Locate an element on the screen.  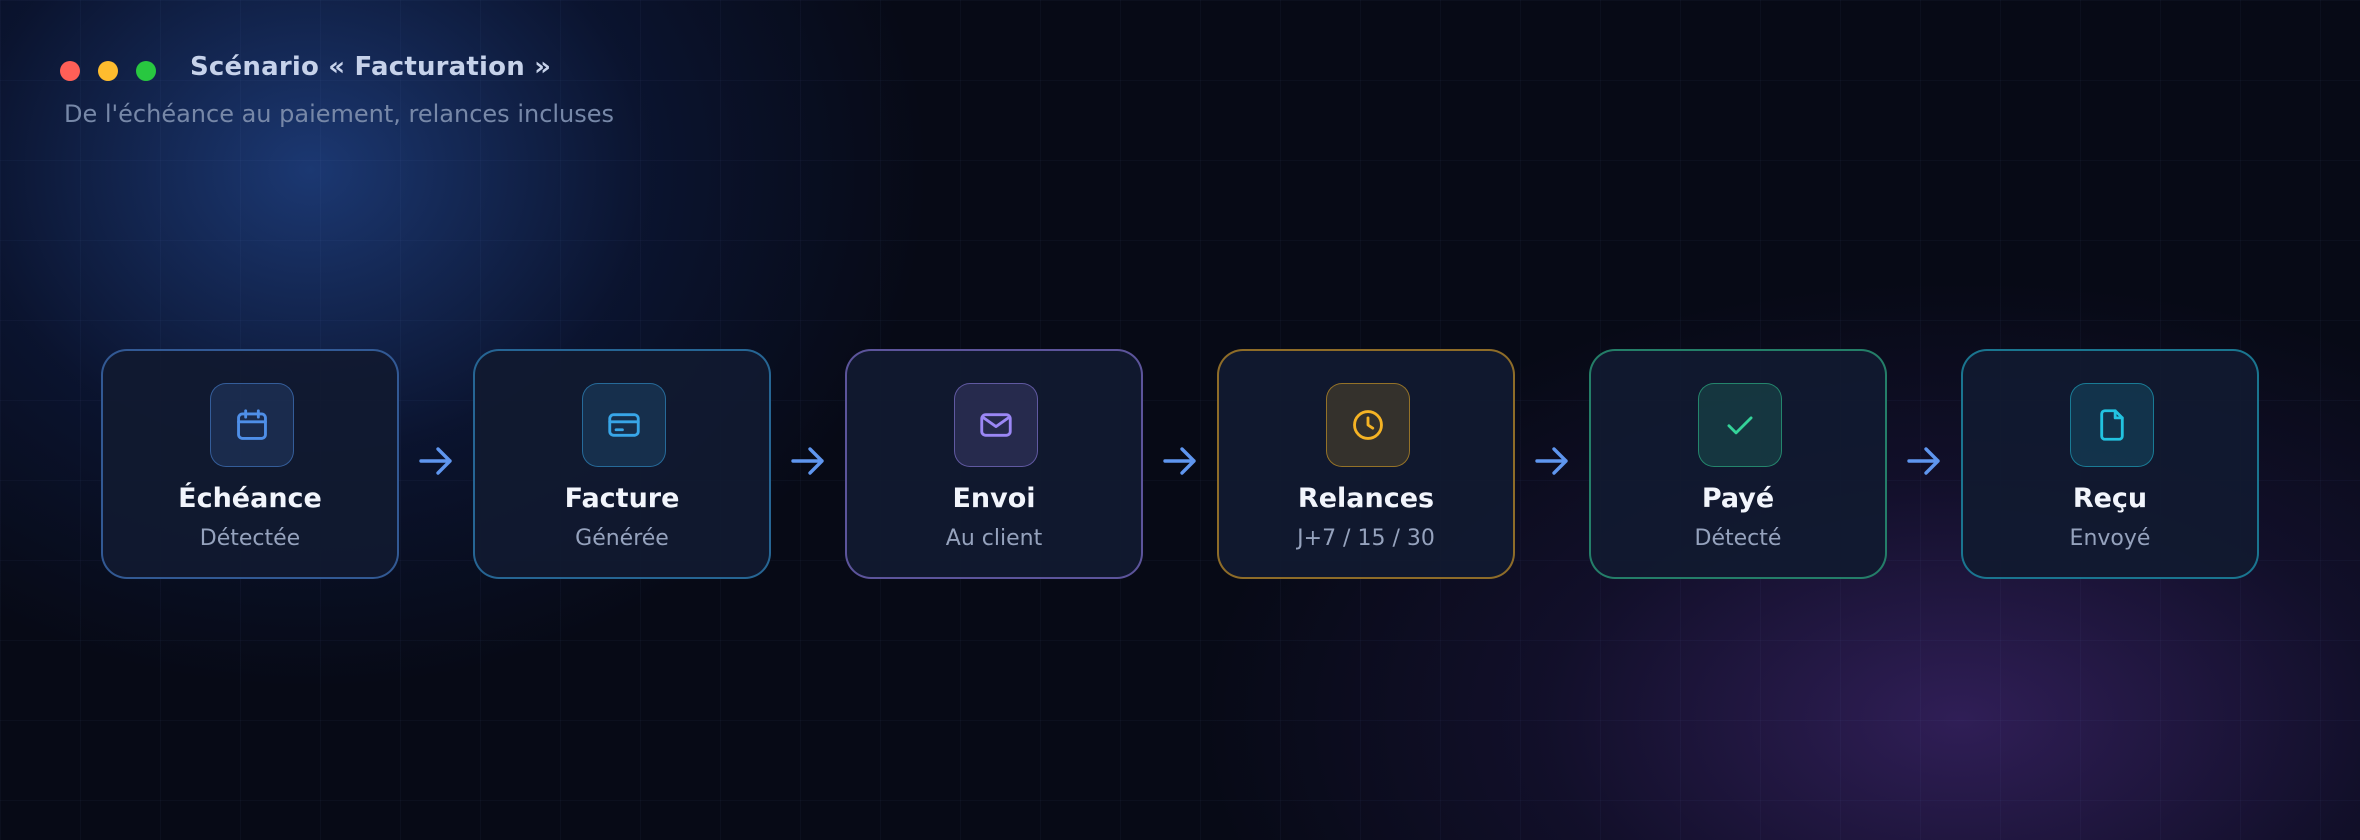
step-title: Payé is located at coordinates (1738, 498).